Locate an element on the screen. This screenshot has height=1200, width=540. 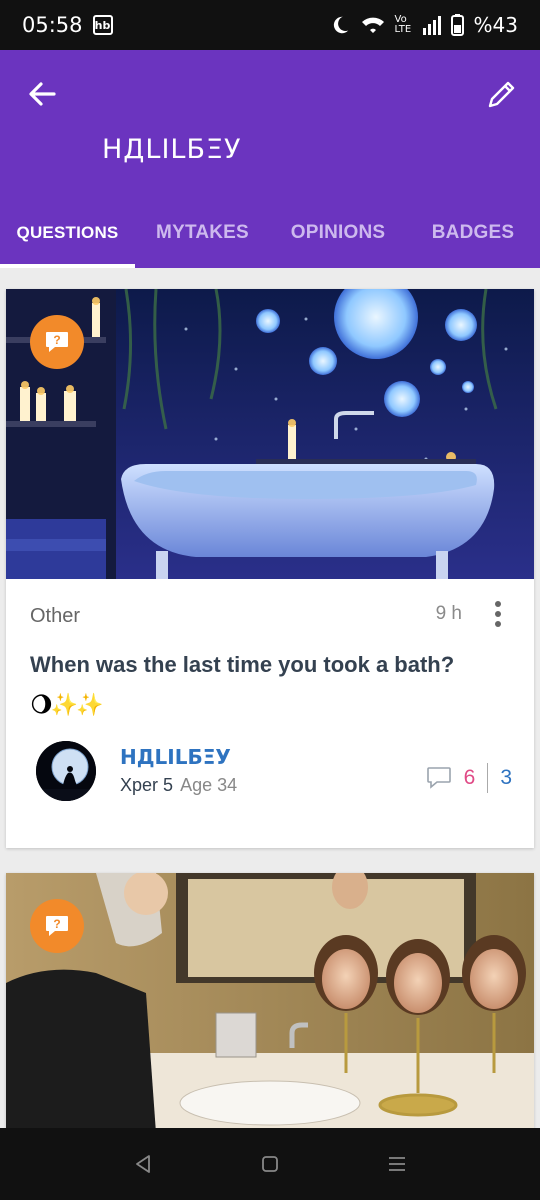
back-button is located at coordinates (42, 94).